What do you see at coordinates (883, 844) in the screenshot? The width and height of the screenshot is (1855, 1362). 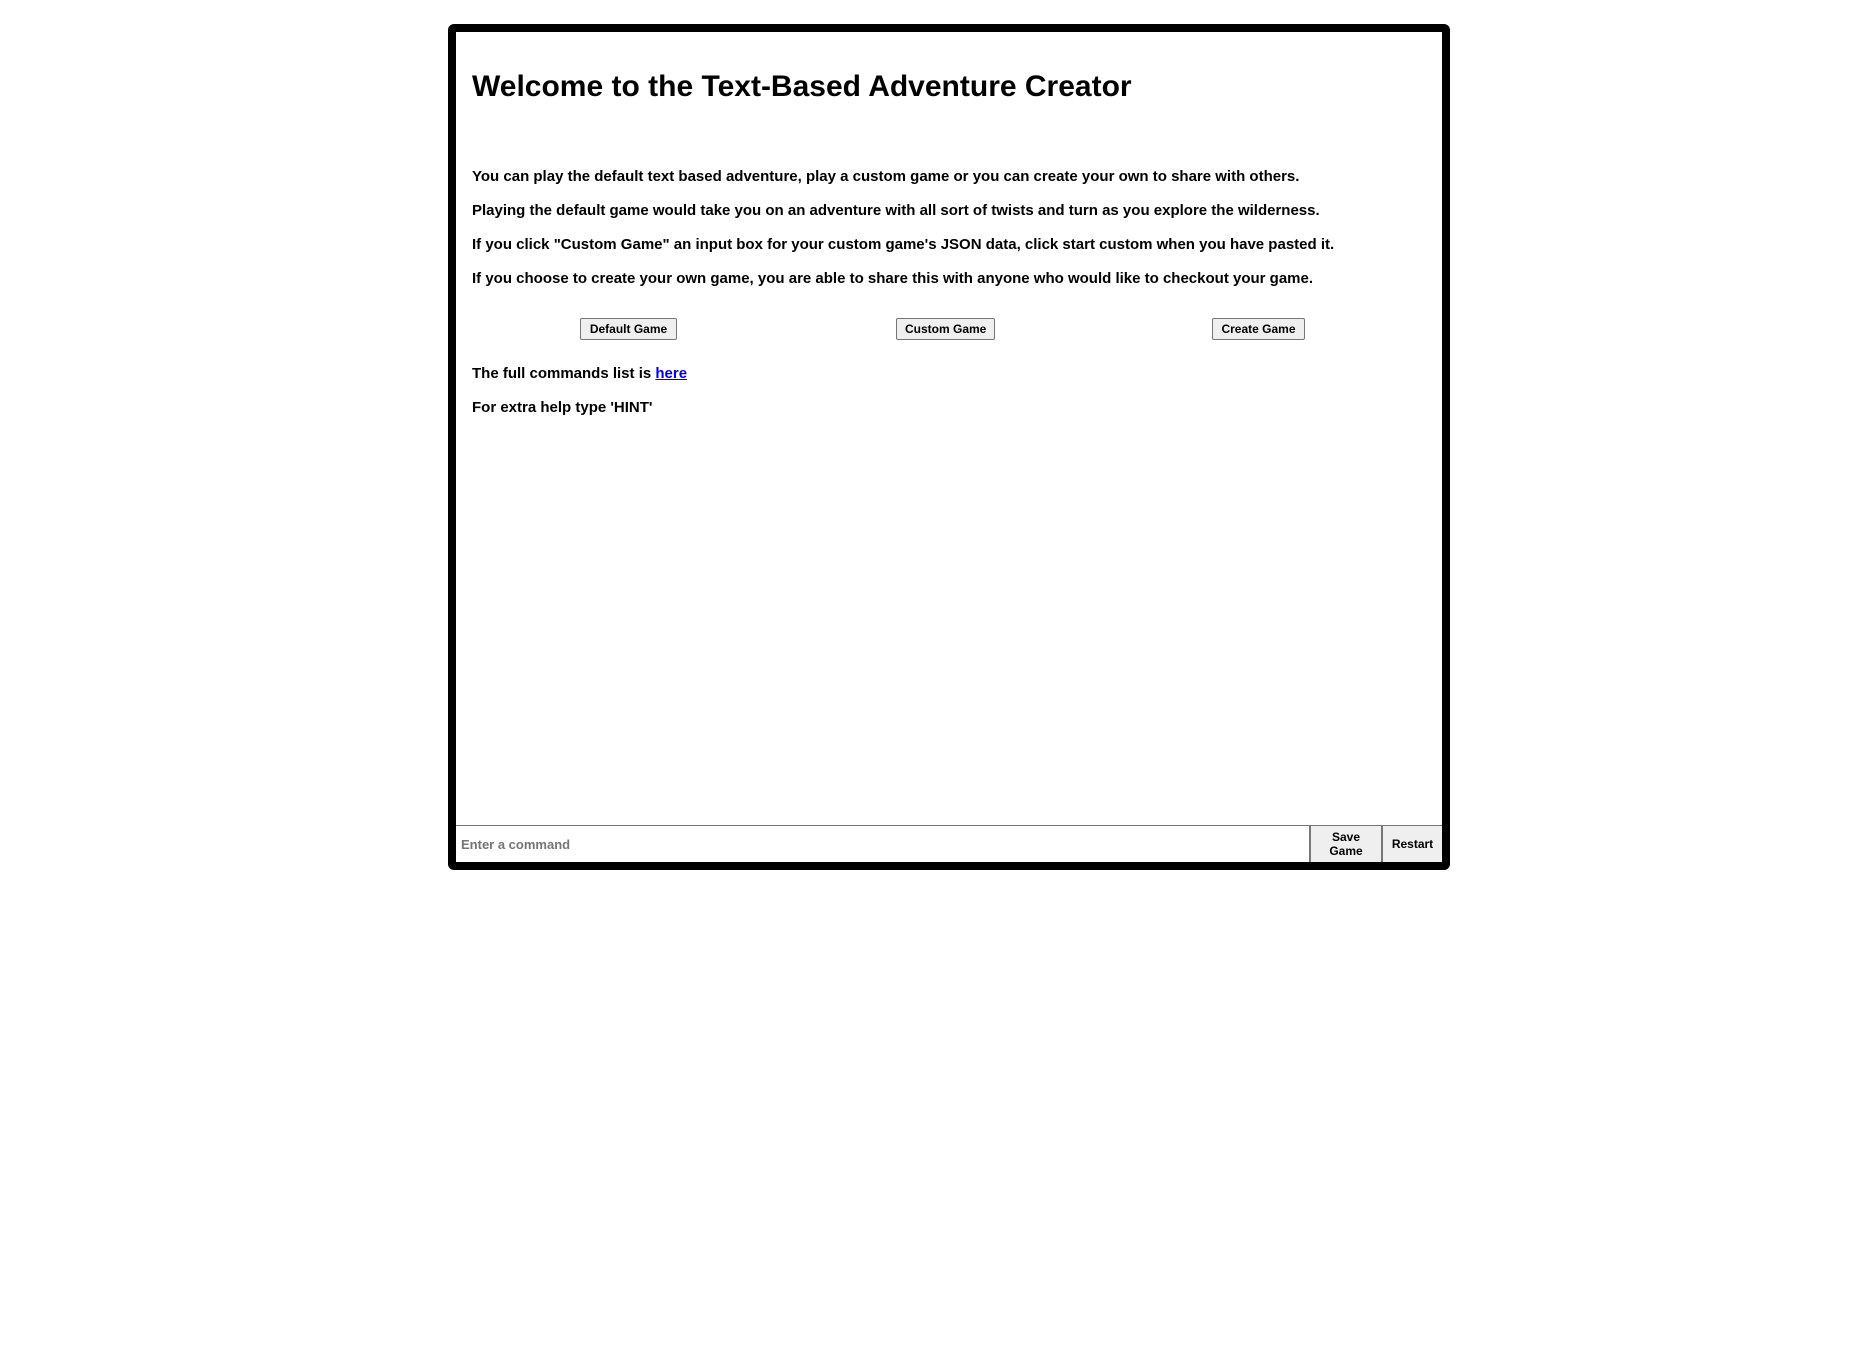 I see `command-input` at bounding box center [883, 844].